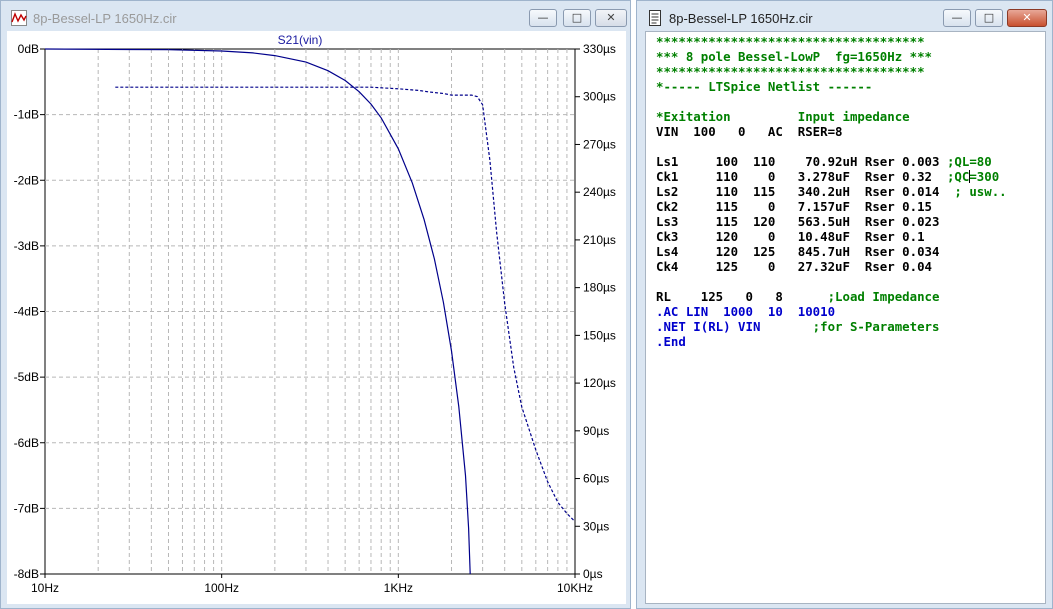 Image resolution: width=1053 pixels, height=609 pixels. What do you see at coordinates (398, 588) in the screenshot?
I see `x-tick-label: 1KHz` at bounding box center [398, 588].